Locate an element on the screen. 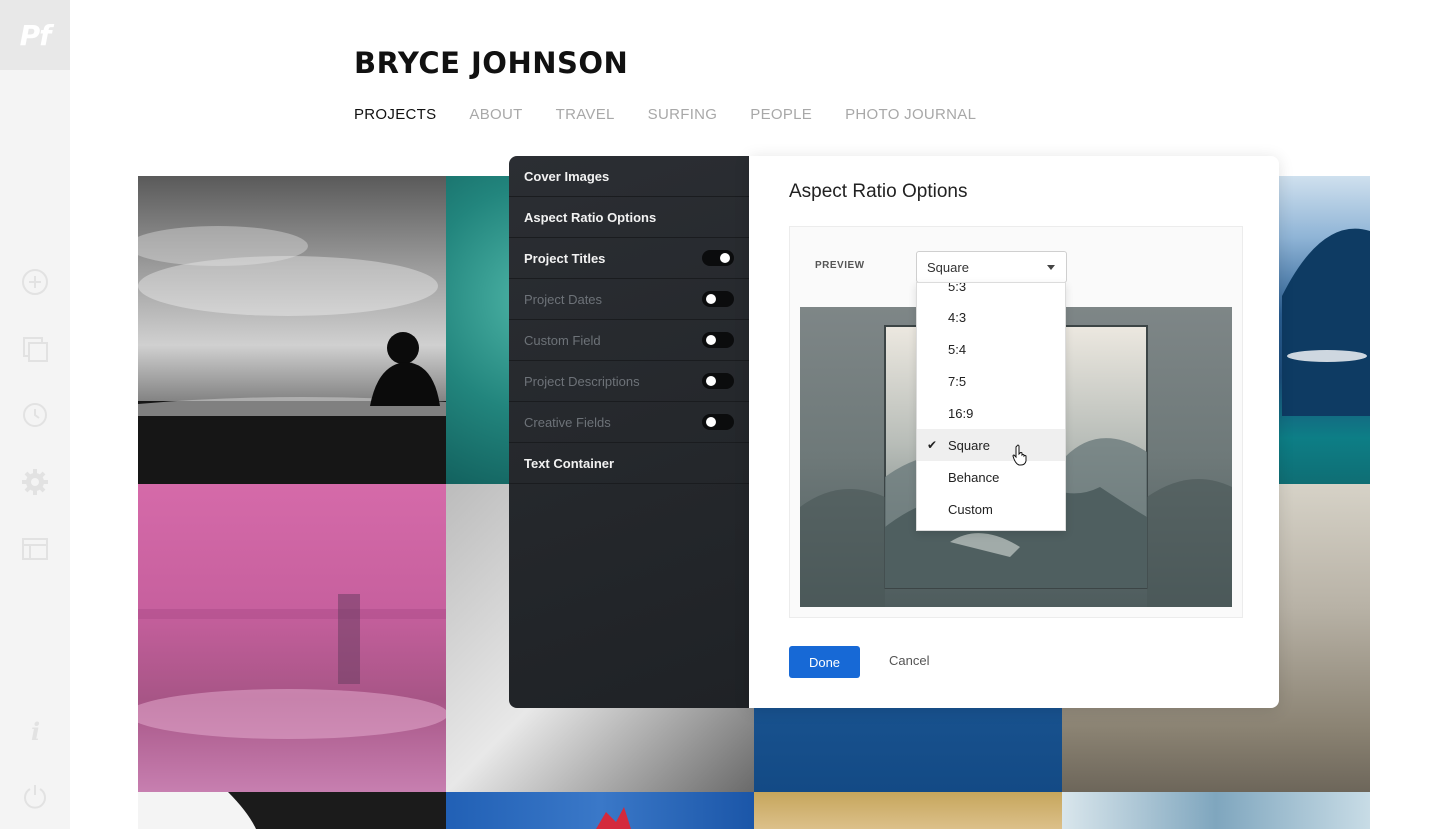 The image size is (1440, 829). option-label: 7:5 is located at coordinates (957, 381).